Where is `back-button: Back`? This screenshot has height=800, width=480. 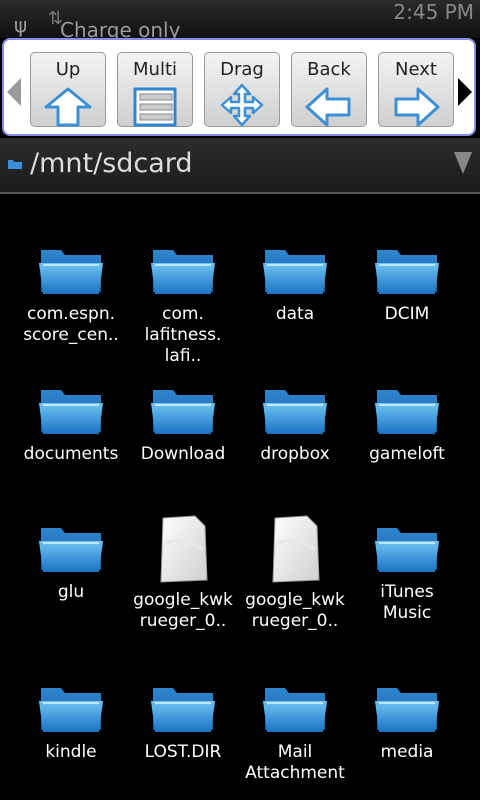 back-button: Back is located at coordinates (329, 89).